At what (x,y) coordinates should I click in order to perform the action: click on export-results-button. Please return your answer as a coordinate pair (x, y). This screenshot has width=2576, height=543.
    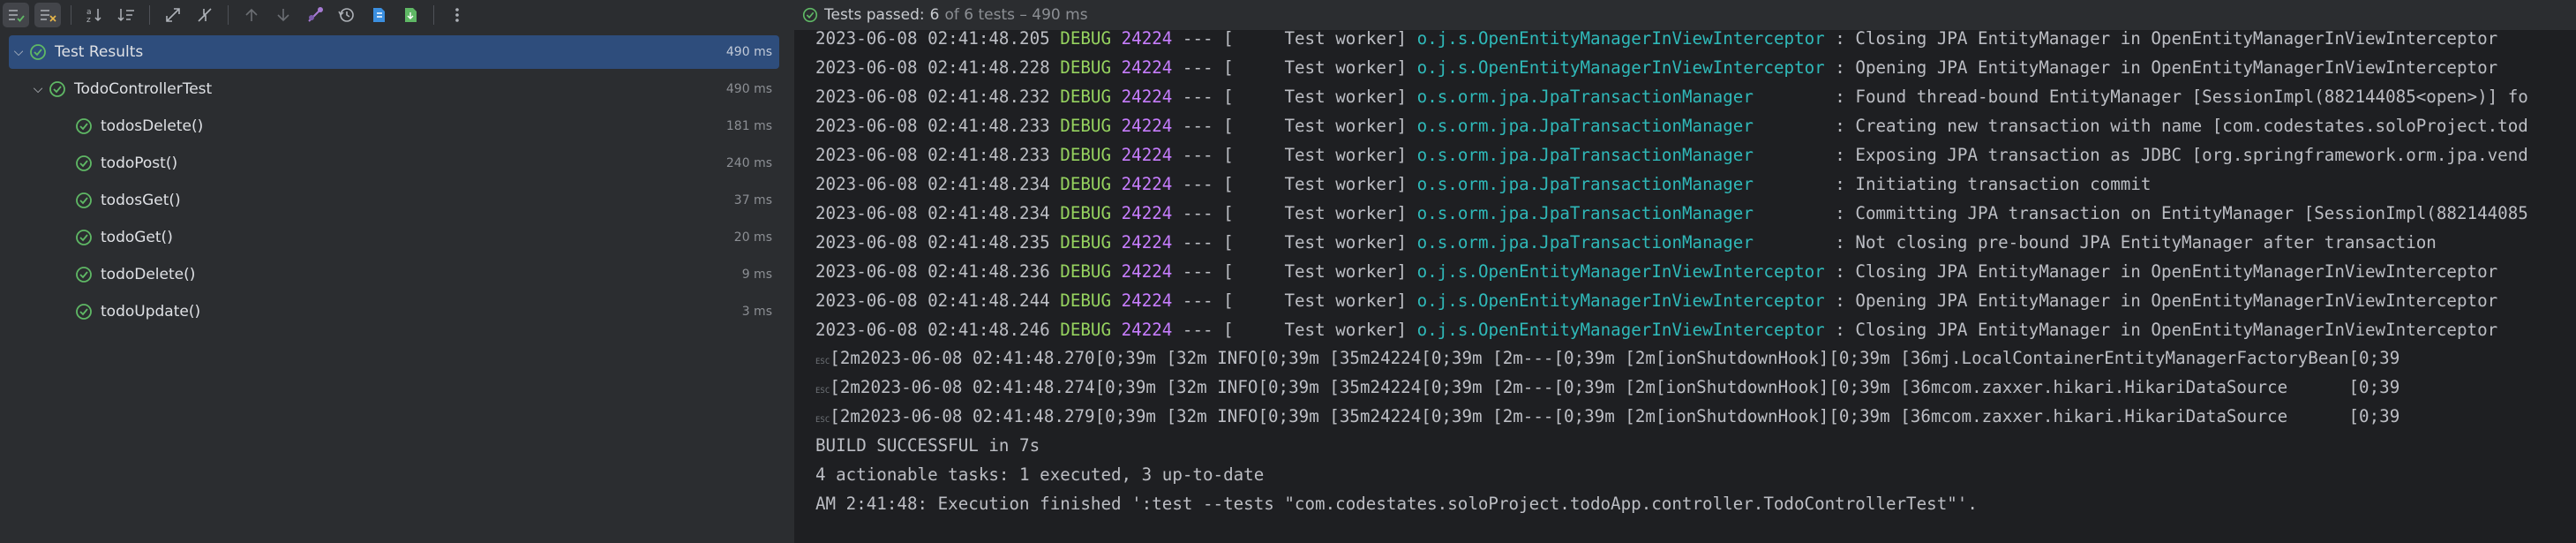
    Looking at the image, I should click on (315, 15).